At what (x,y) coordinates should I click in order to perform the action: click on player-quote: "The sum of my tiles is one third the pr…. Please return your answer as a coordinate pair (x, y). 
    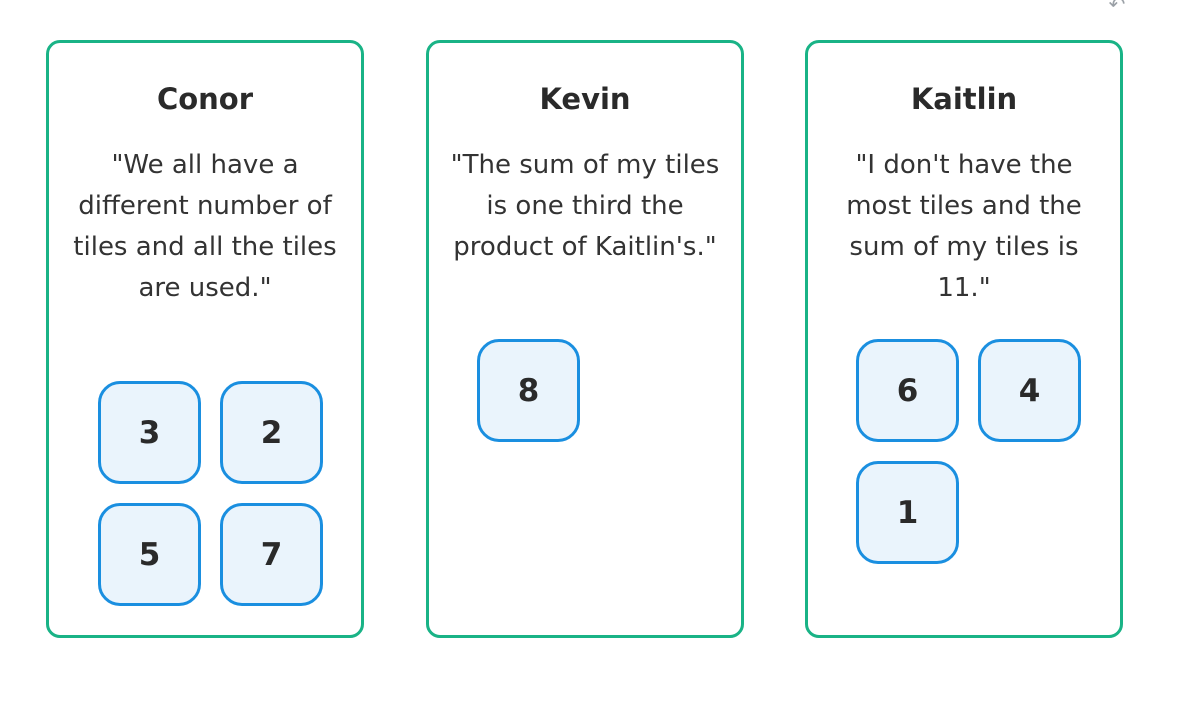
    Looking at the image, I should click on (585, 206).